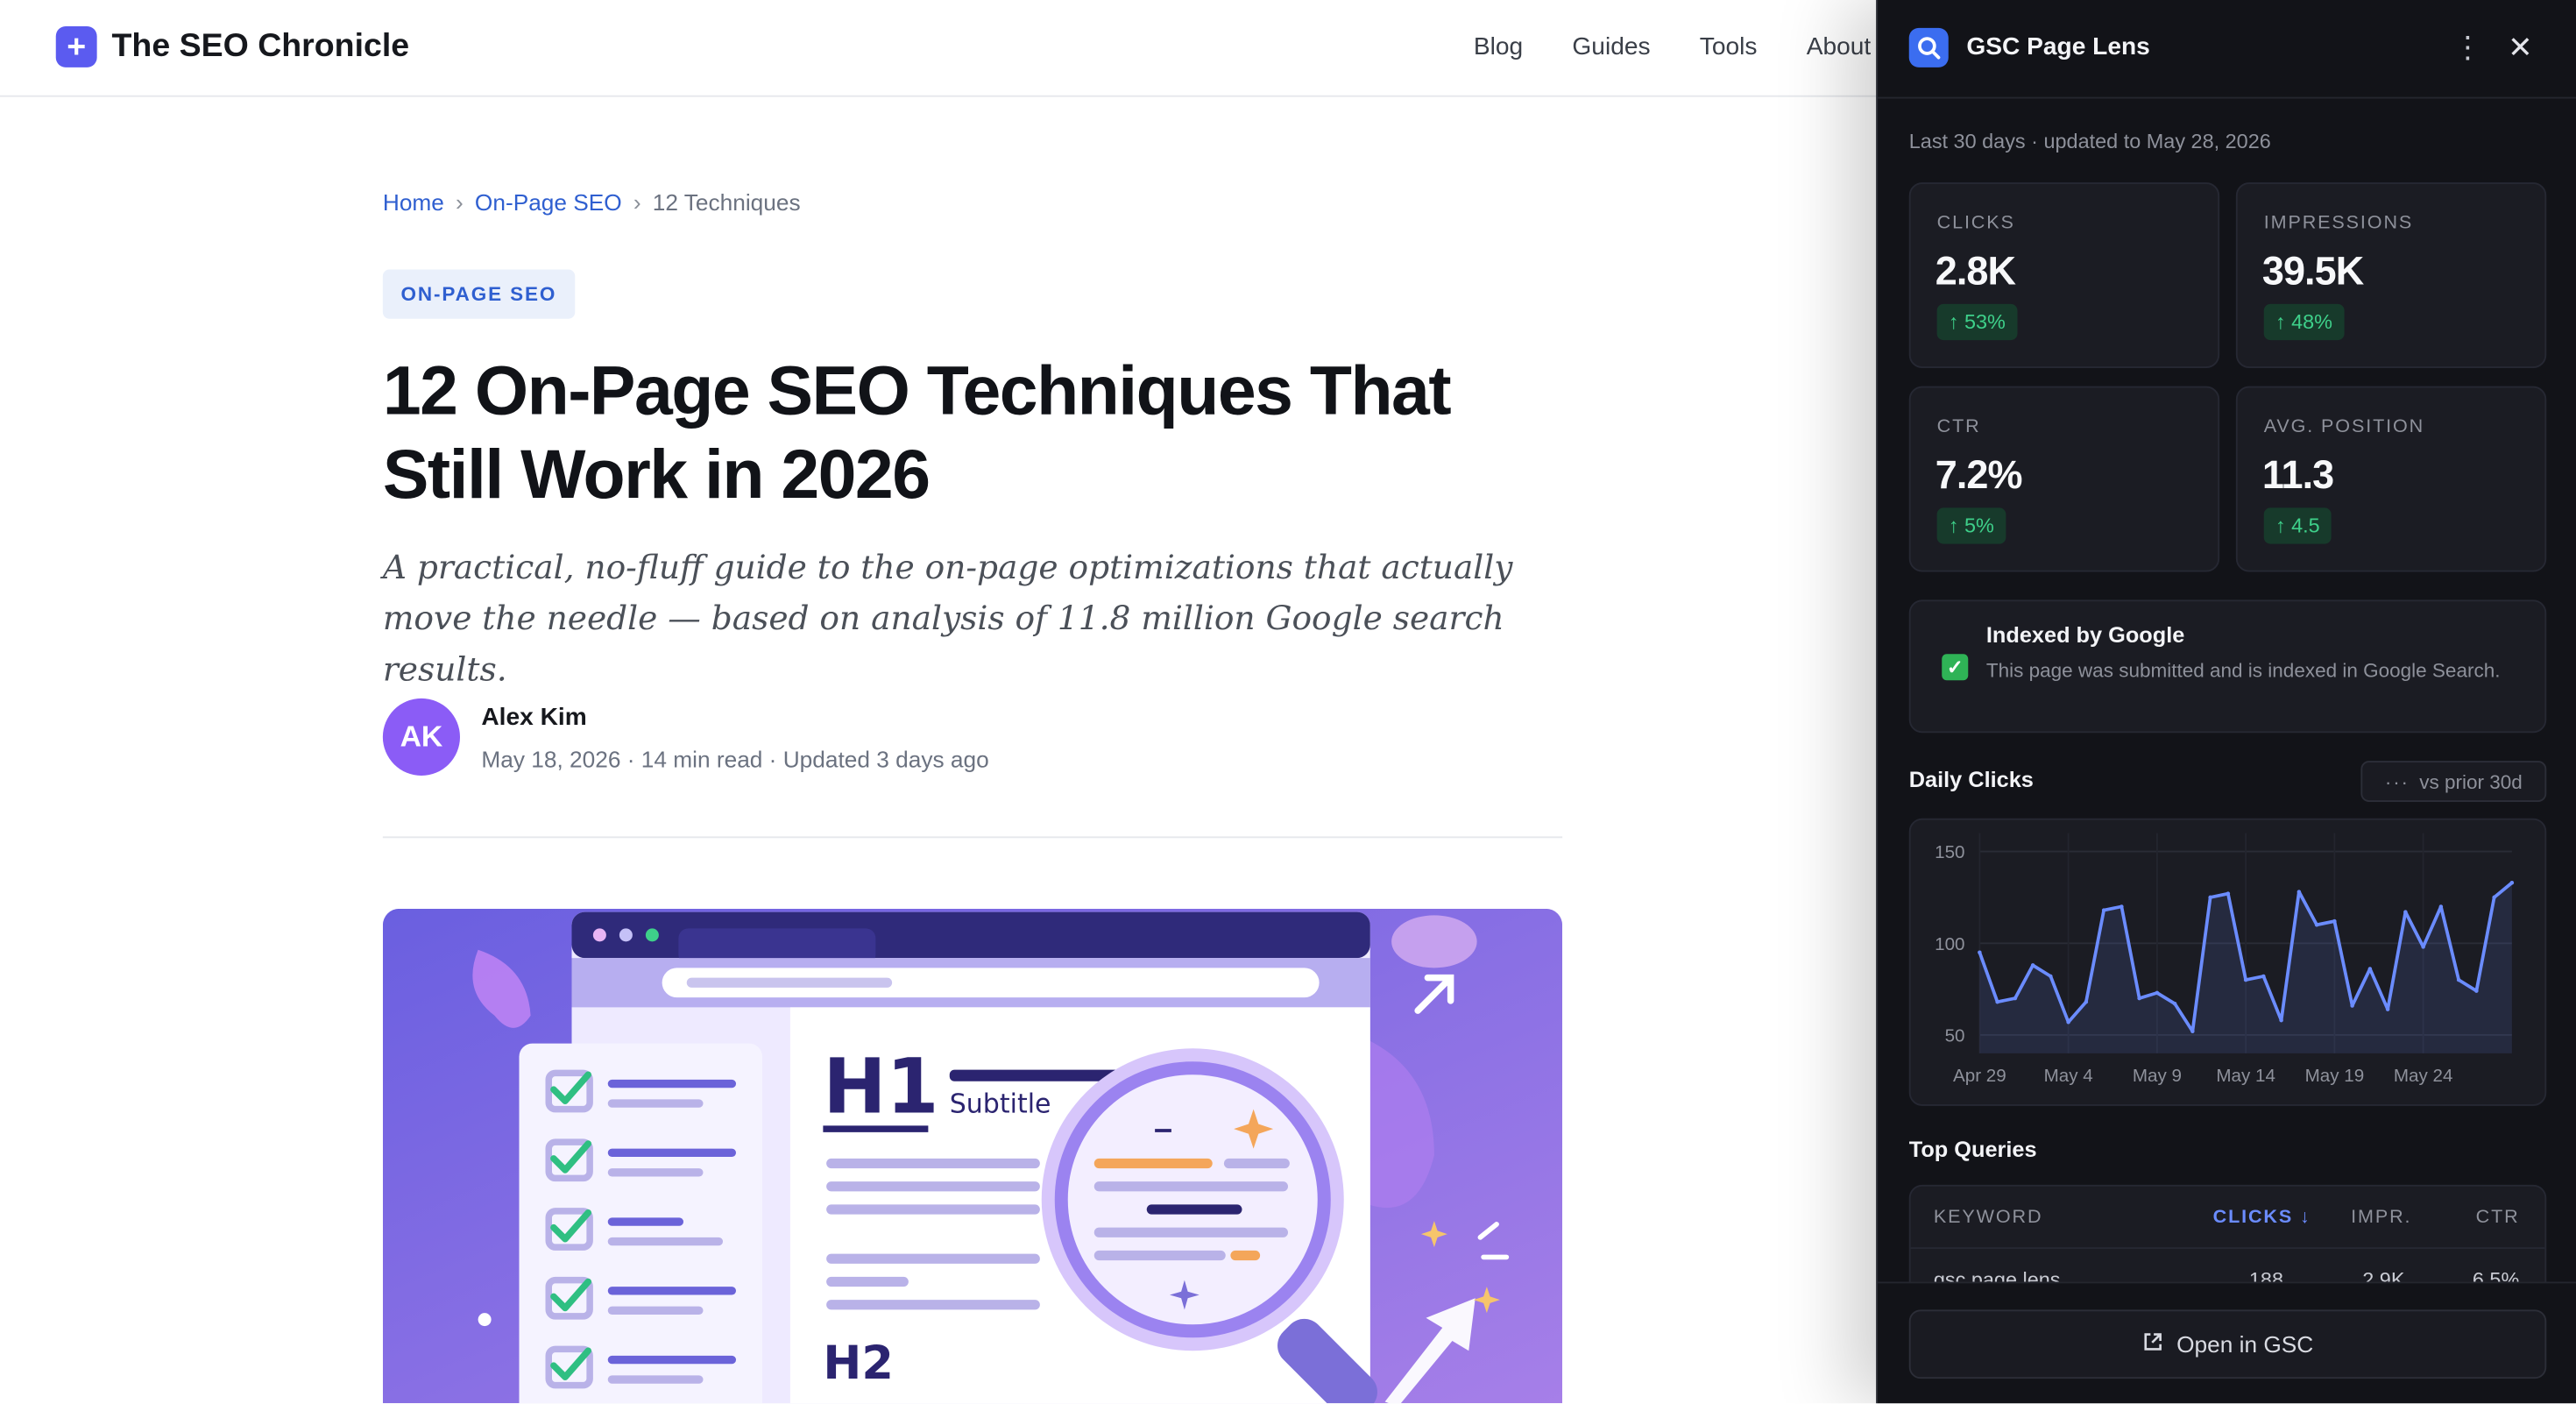 Image resolution: width=2576 pixels, height=1404 pixels. What do you see at coordinates (2262, 1218) in the screenshot?
I see `column-clicks-sorted: CLICKS ↓` at bounding box center [2262, 1218].